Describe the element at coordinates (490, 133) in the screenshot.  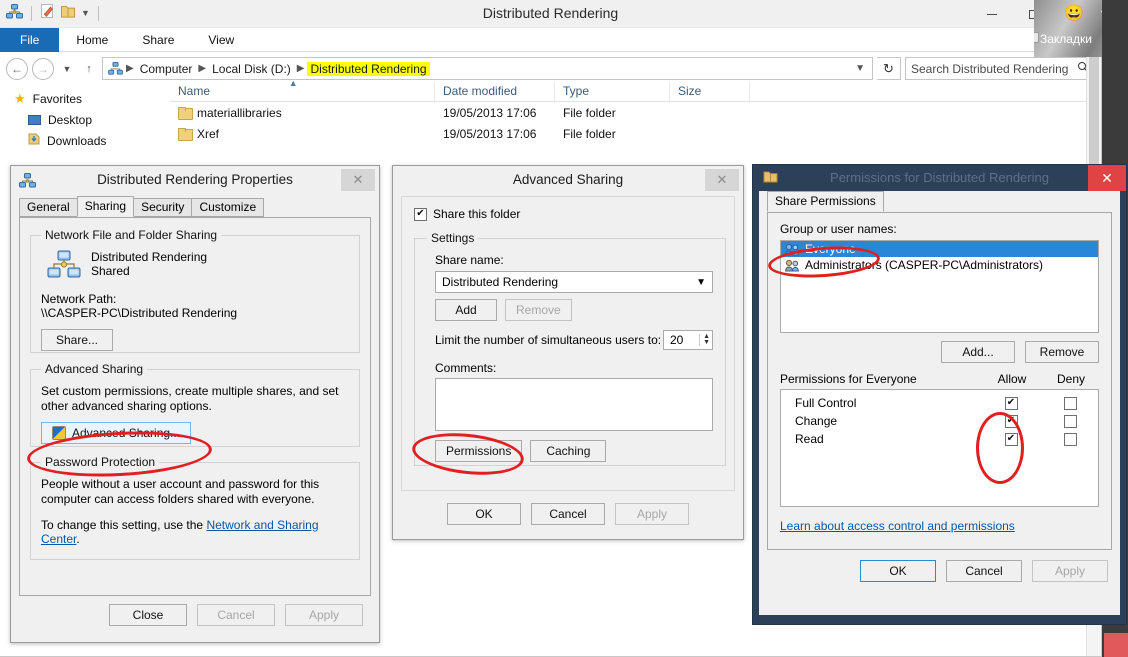
I see `file-date: 19/05/2013 17:06` at that location.